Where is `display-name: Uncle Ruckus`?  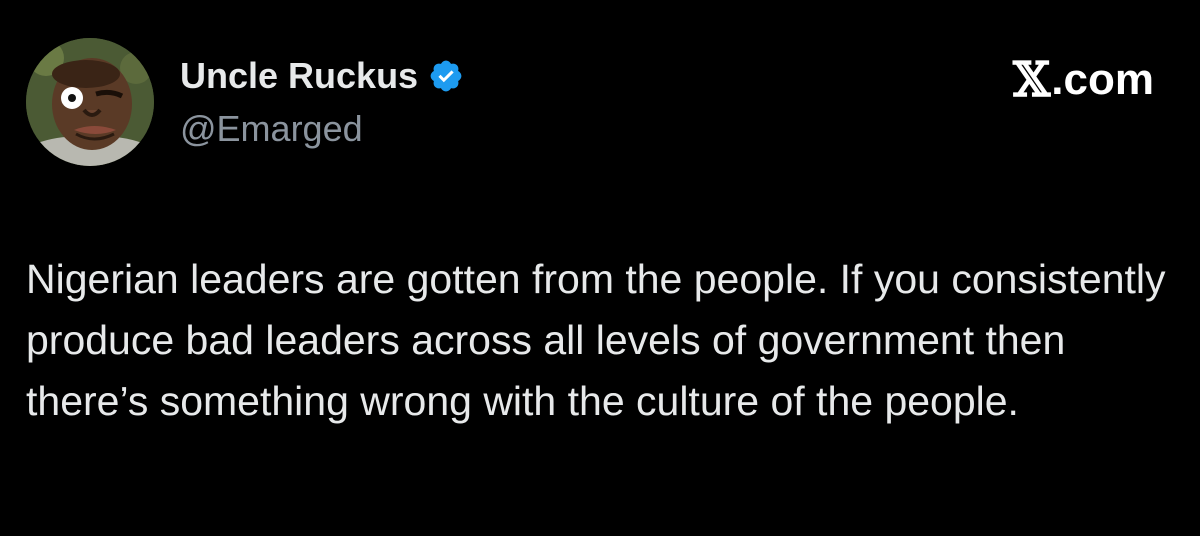
display-name: Uncle Ruckus is located at coordinates (299, 76).